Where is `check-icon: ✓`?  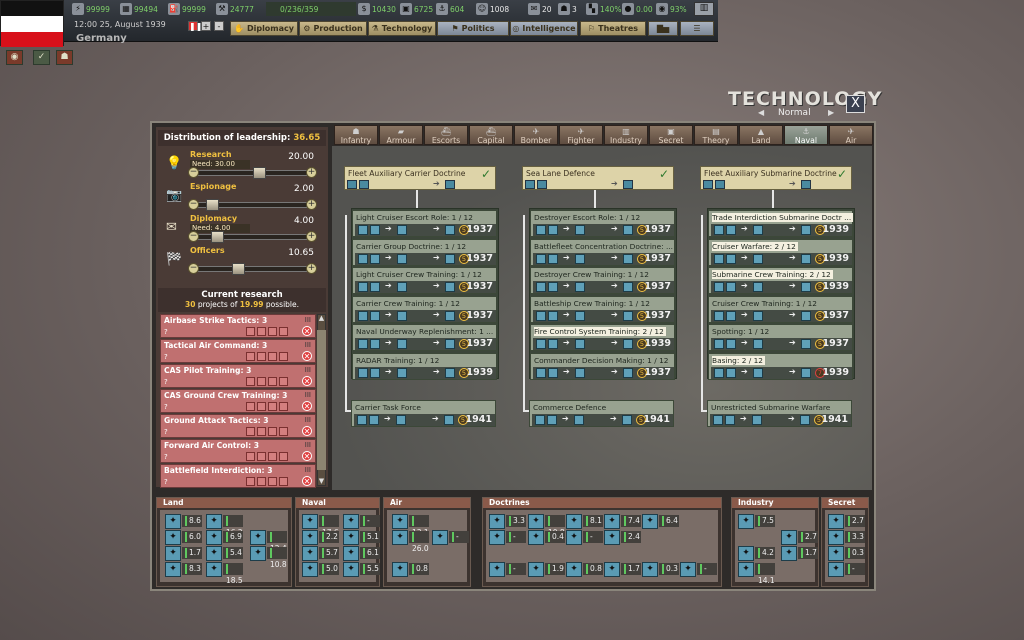 check-icon: ✓ is located at coordinates (41, 57).